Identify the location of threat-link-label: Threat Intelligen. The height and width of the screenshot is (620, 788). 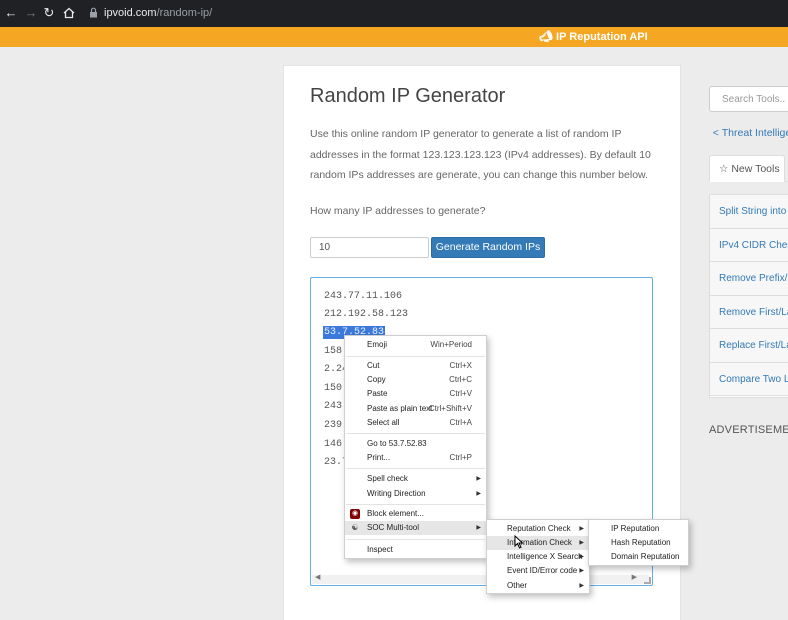
(754, 133).